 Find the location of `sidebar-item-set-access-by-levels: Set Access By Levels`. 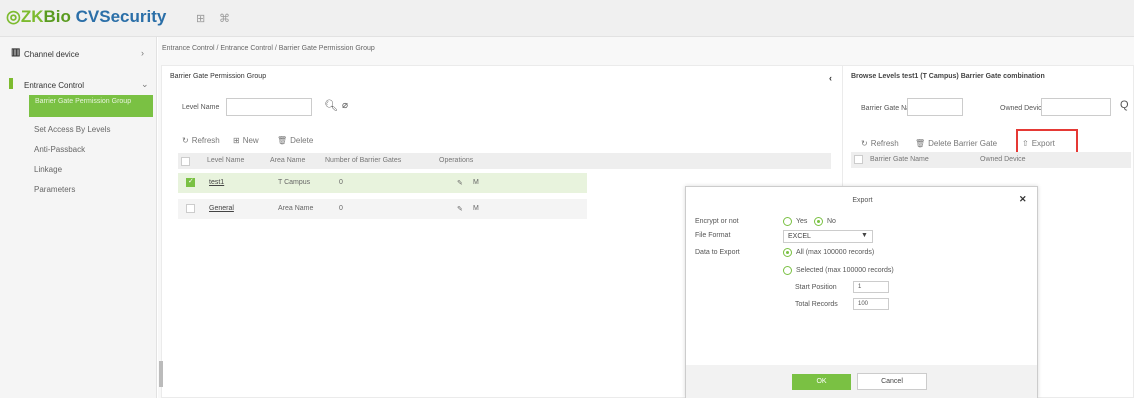

sidebar-item-set-access-by-levels: Set Access By Levels is located at coordinates (102, 129).